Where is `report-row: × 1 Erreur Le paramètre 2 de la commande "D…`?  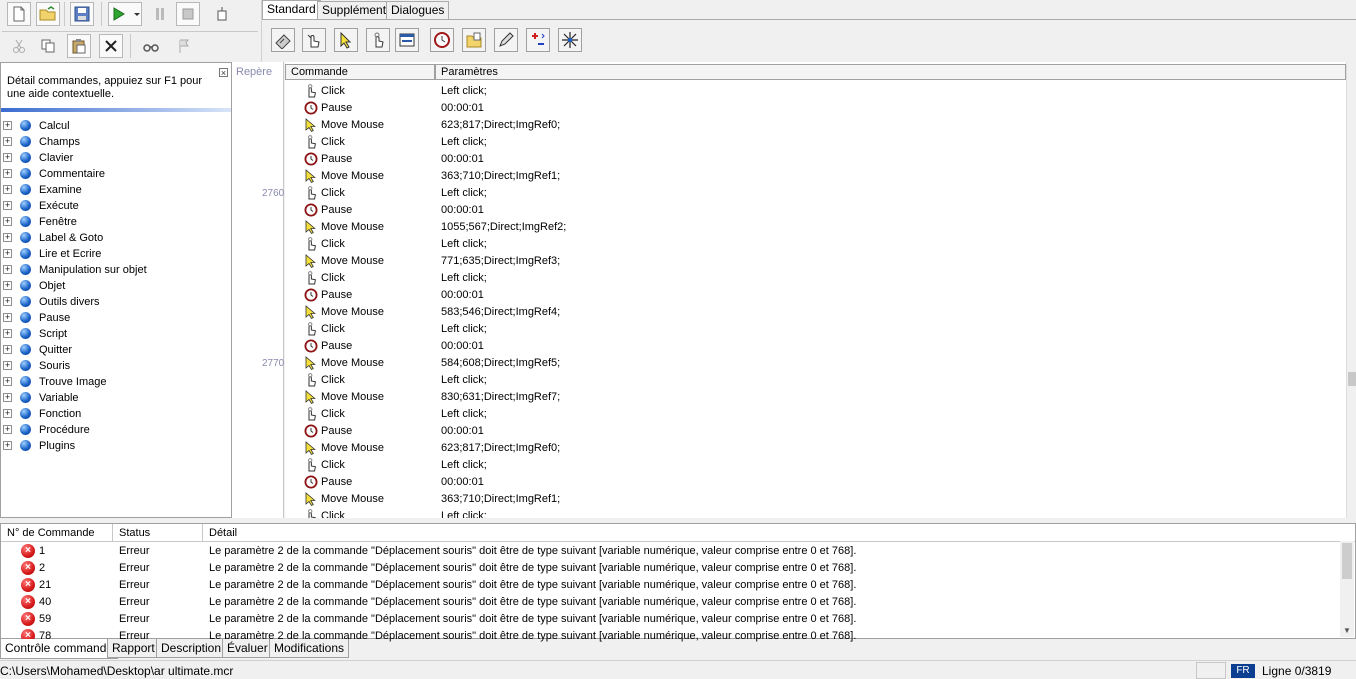
report-row: × 1 Erreur Le paramètre 2 de la commande "D… is located at coordinates (671, 551).